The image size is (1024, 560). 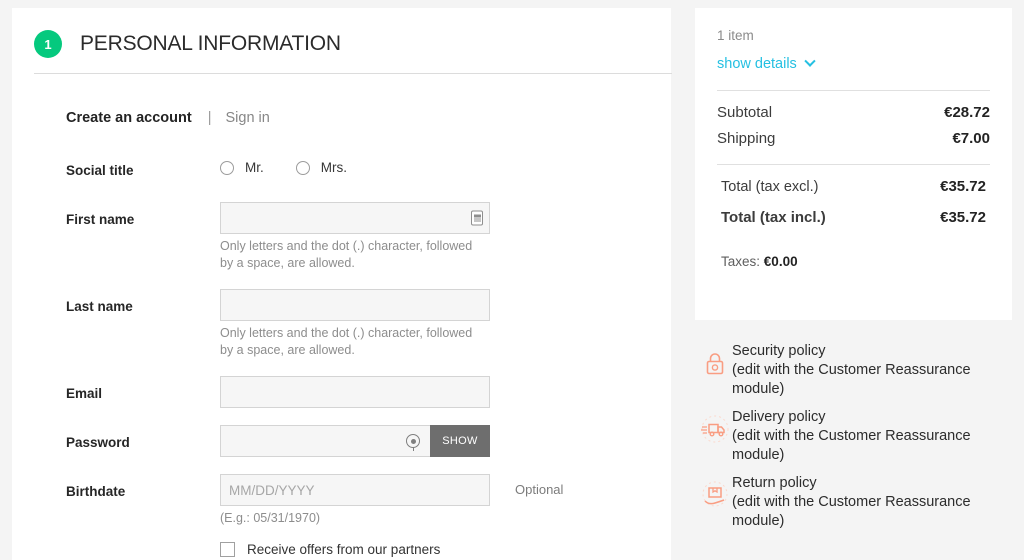 I want to click on label-password: Password, so click(x=98, y=442).